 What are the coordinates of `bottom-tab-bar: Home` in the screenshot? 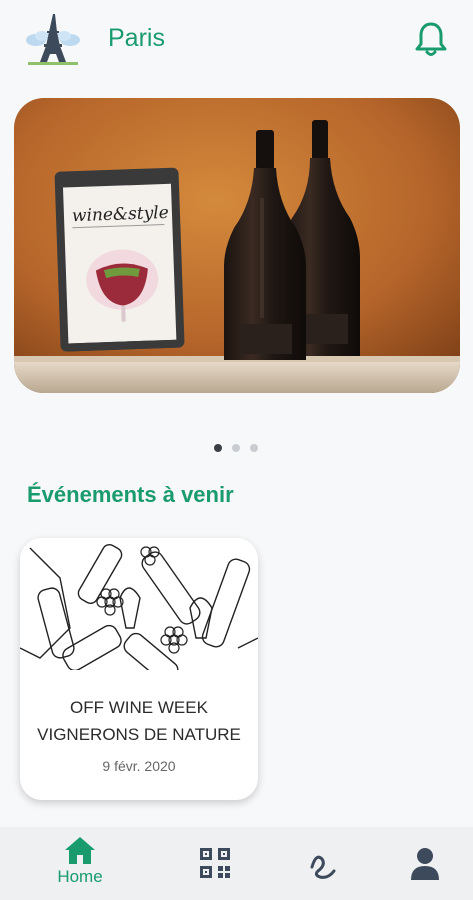 It's located at (236, 863).